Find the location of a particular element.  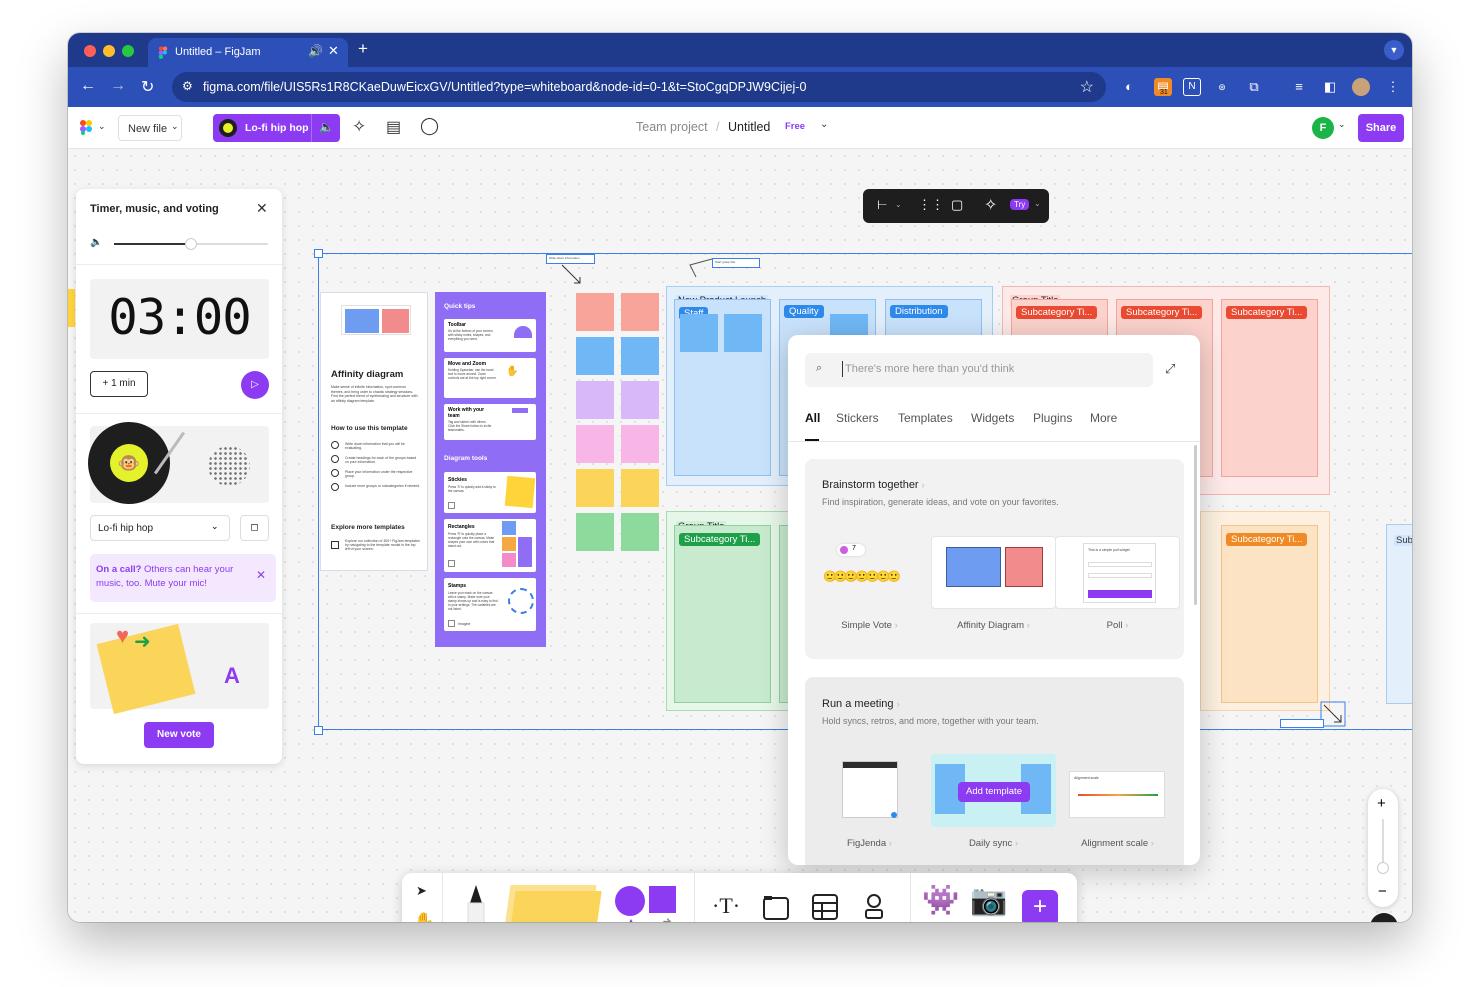

column-subcategory-green is located at coordinates (722, 614).